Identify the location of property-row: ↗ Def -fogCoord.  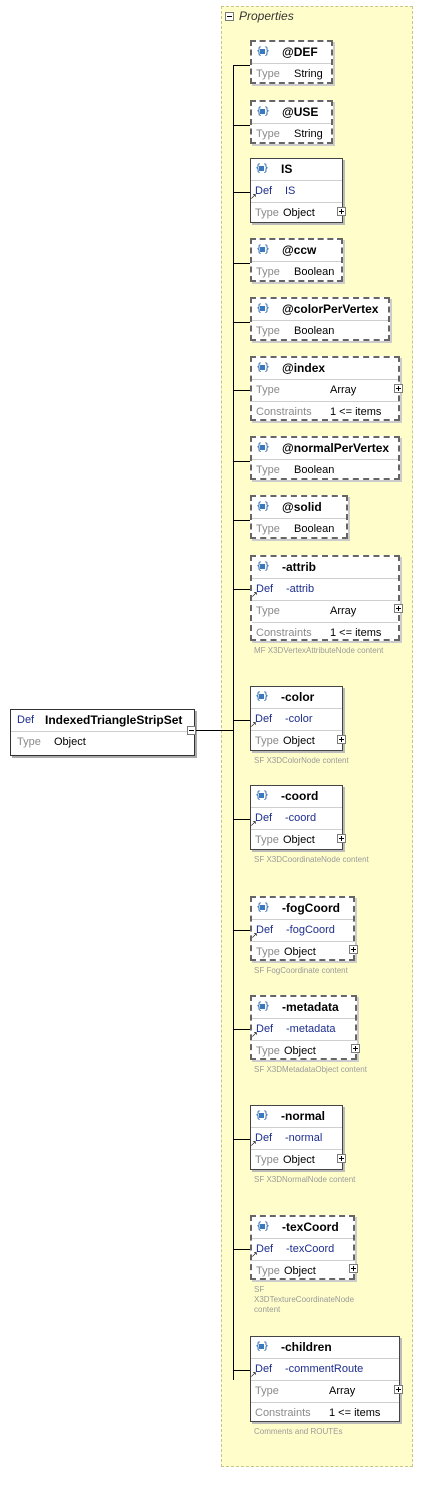
(302, 930).